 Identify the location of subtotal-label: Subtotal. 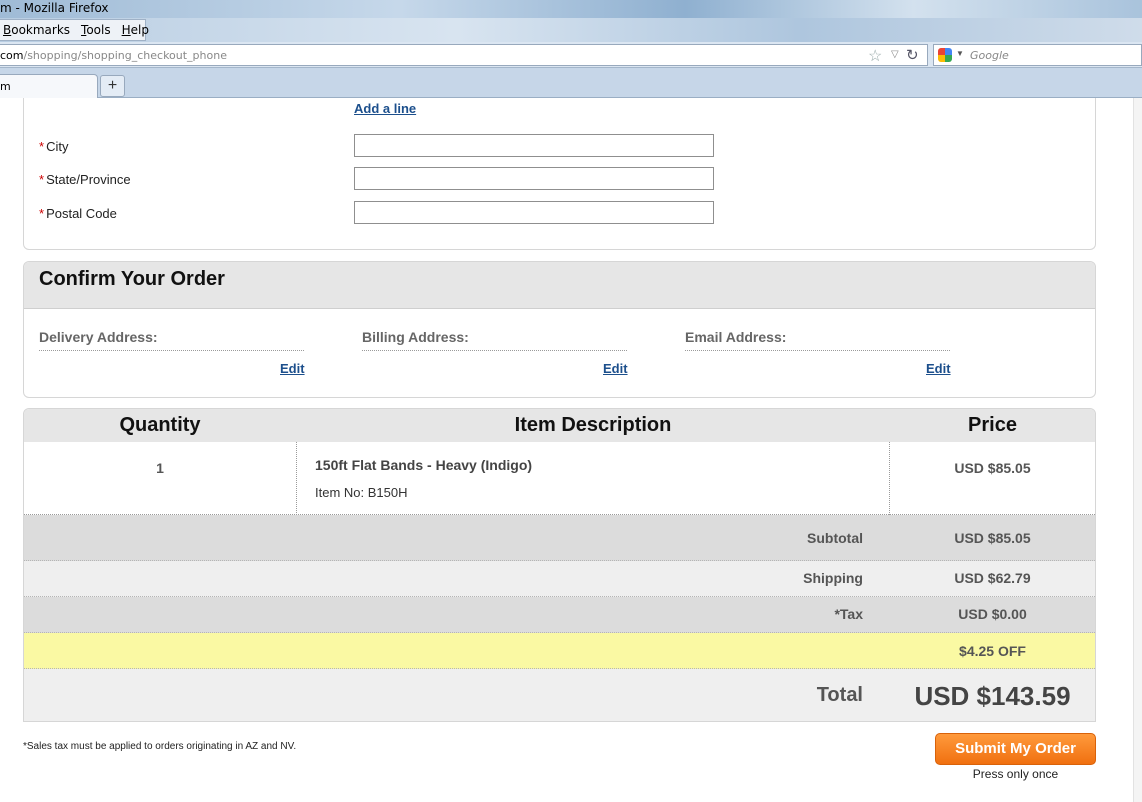
(835, 538).